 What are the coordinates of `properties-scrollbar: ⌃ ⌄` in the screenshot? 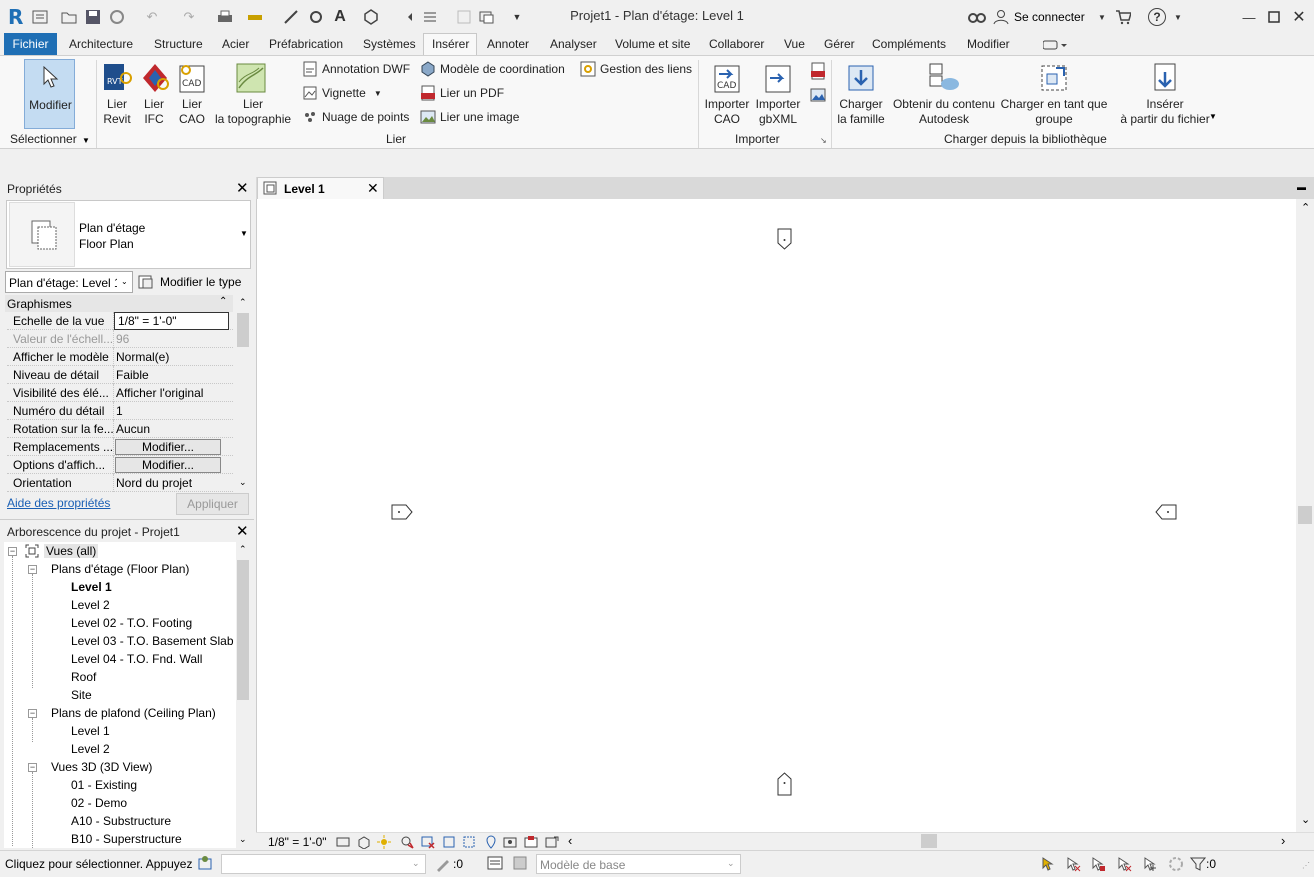 It's located at (243, 393).